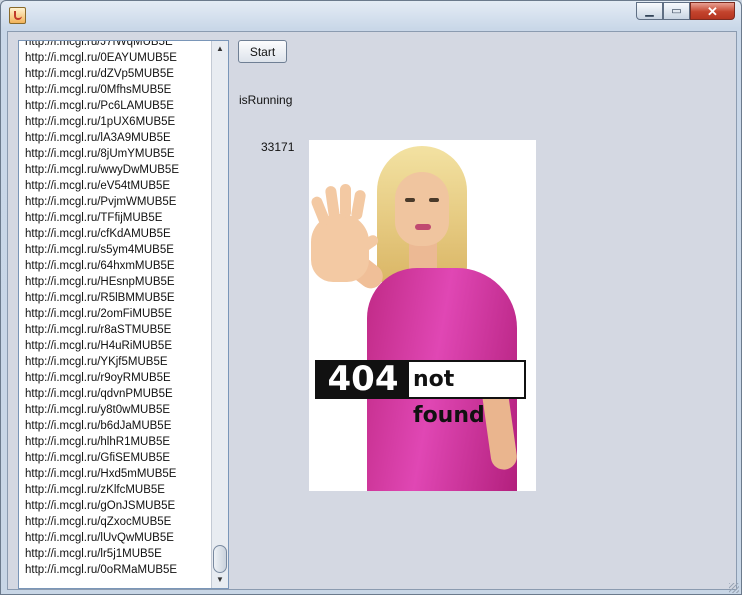  I want to click on list-item: http://i.mcgl.ru/lr5j1MUB5E, so click(115, 554).